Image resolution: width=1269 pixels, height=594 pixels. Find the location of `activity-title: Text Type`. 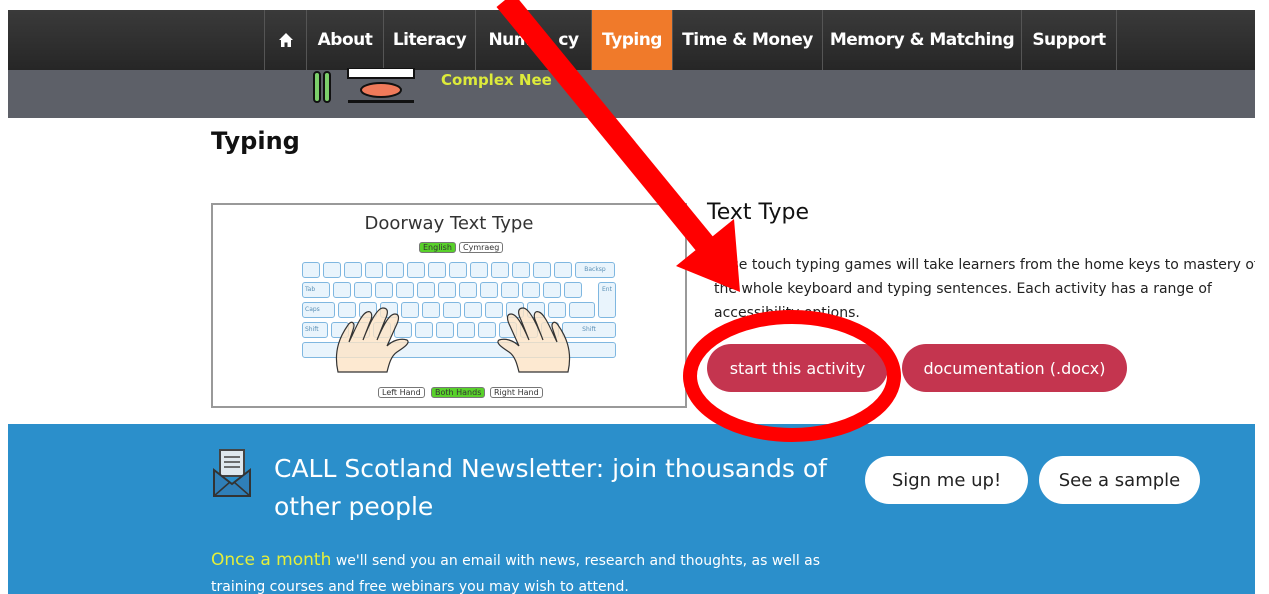

activity-title: Text Type is located at coordinates (758, 212).